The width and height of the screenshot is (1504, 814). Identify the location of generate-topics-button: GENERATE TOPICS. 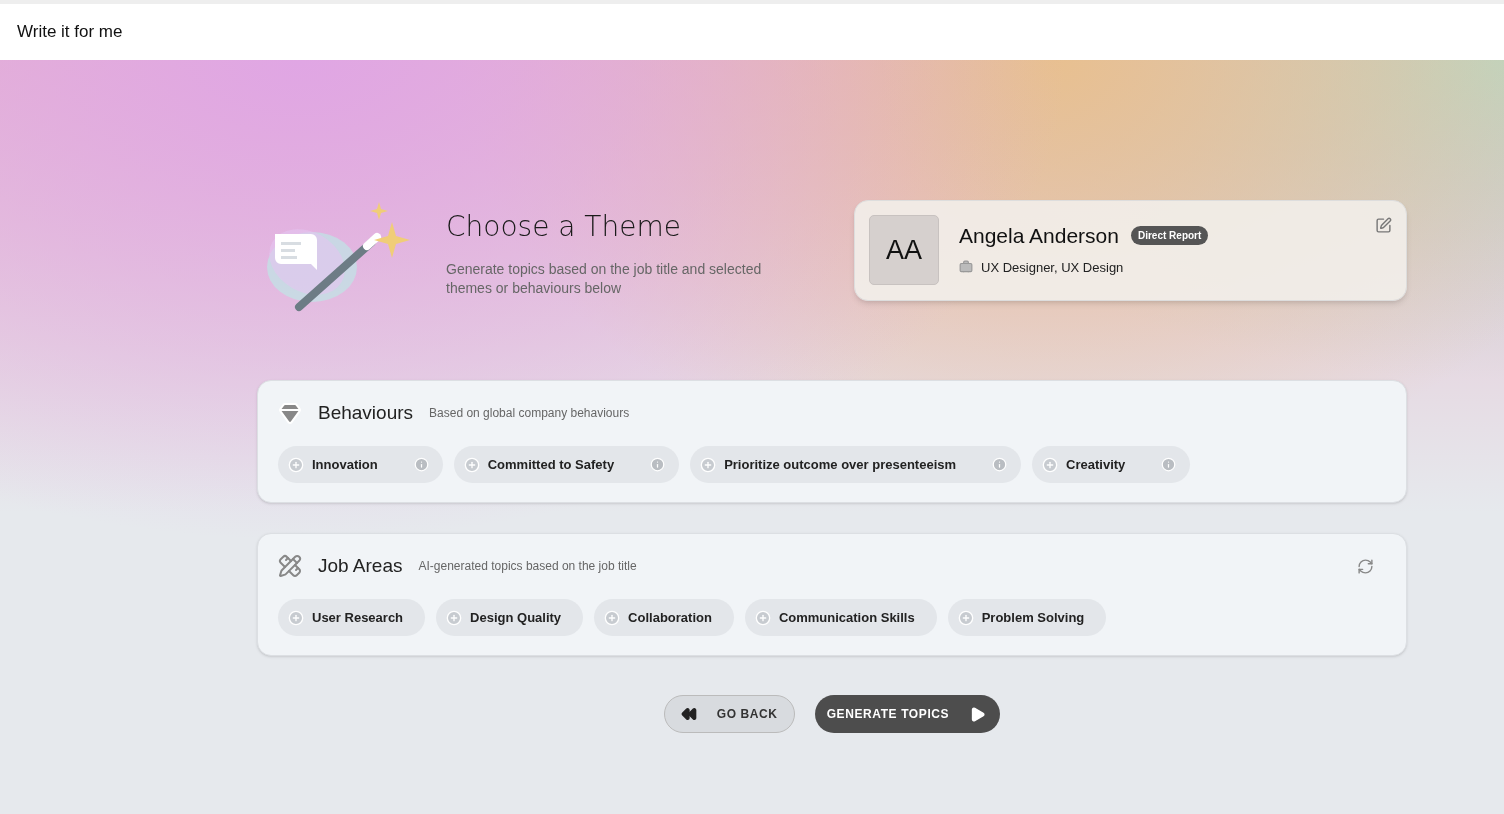
(907, 714).